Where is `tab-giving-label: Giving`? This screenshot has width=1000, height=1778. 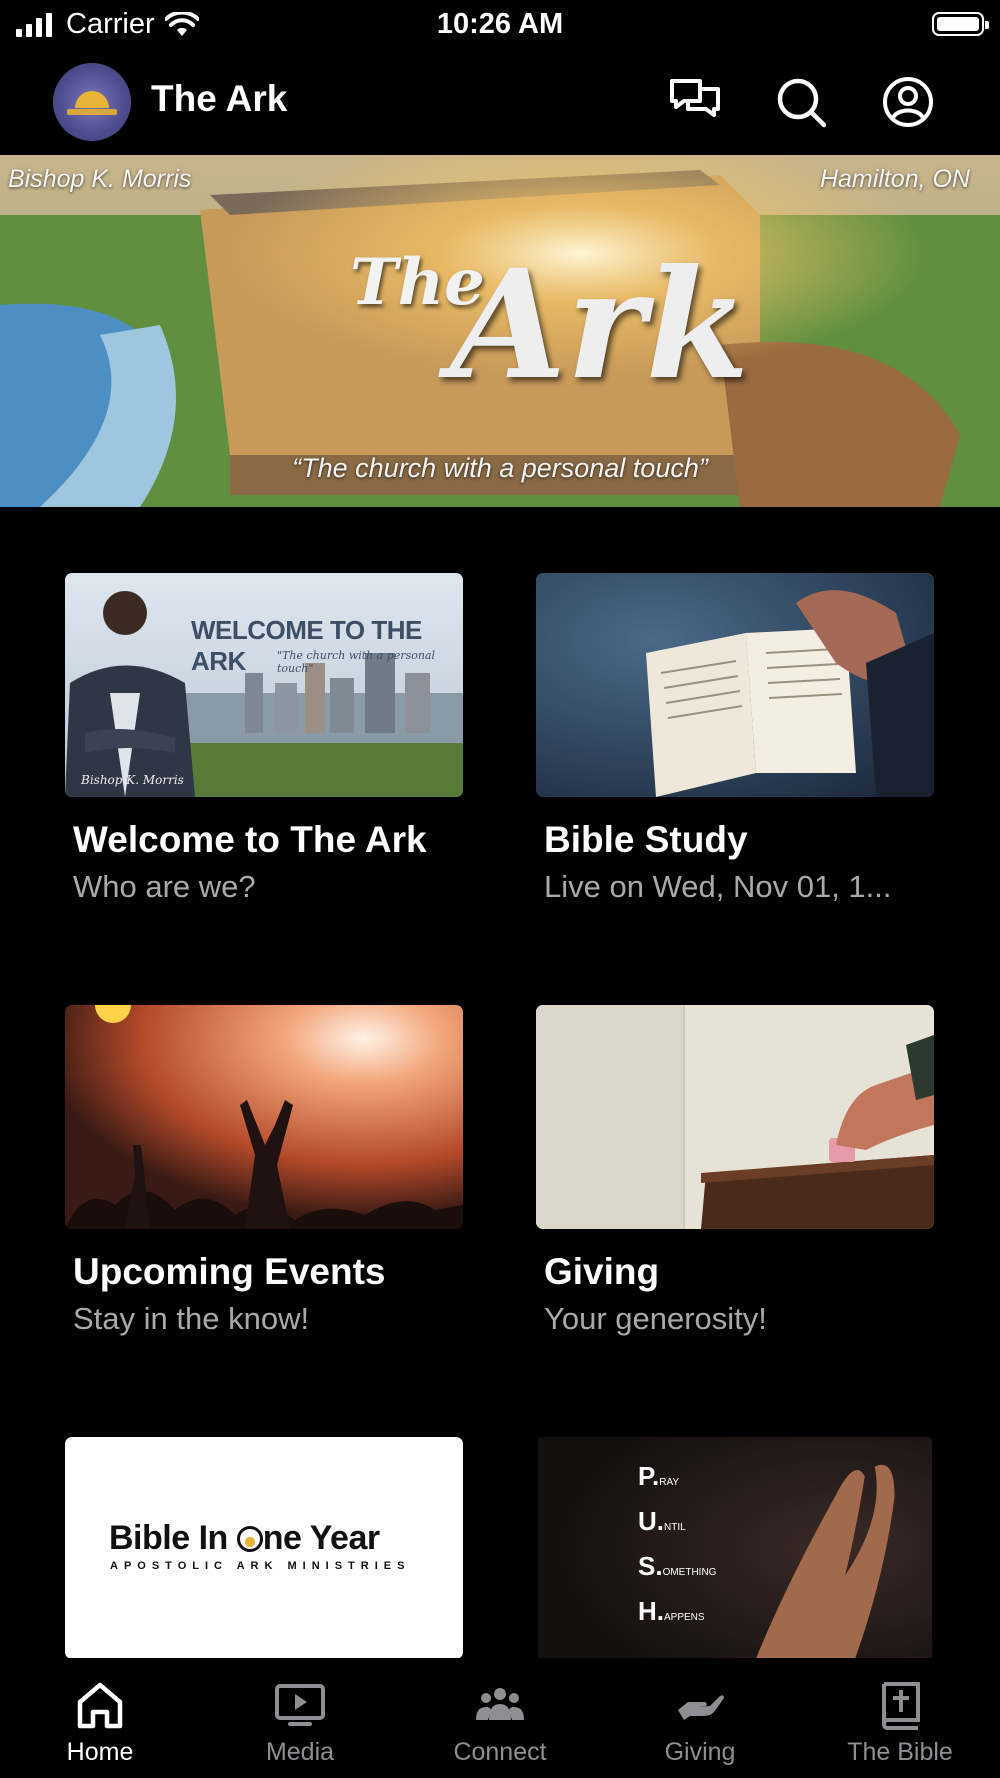 tab-giving-label: Giving is located at coordinates (700, 1752).